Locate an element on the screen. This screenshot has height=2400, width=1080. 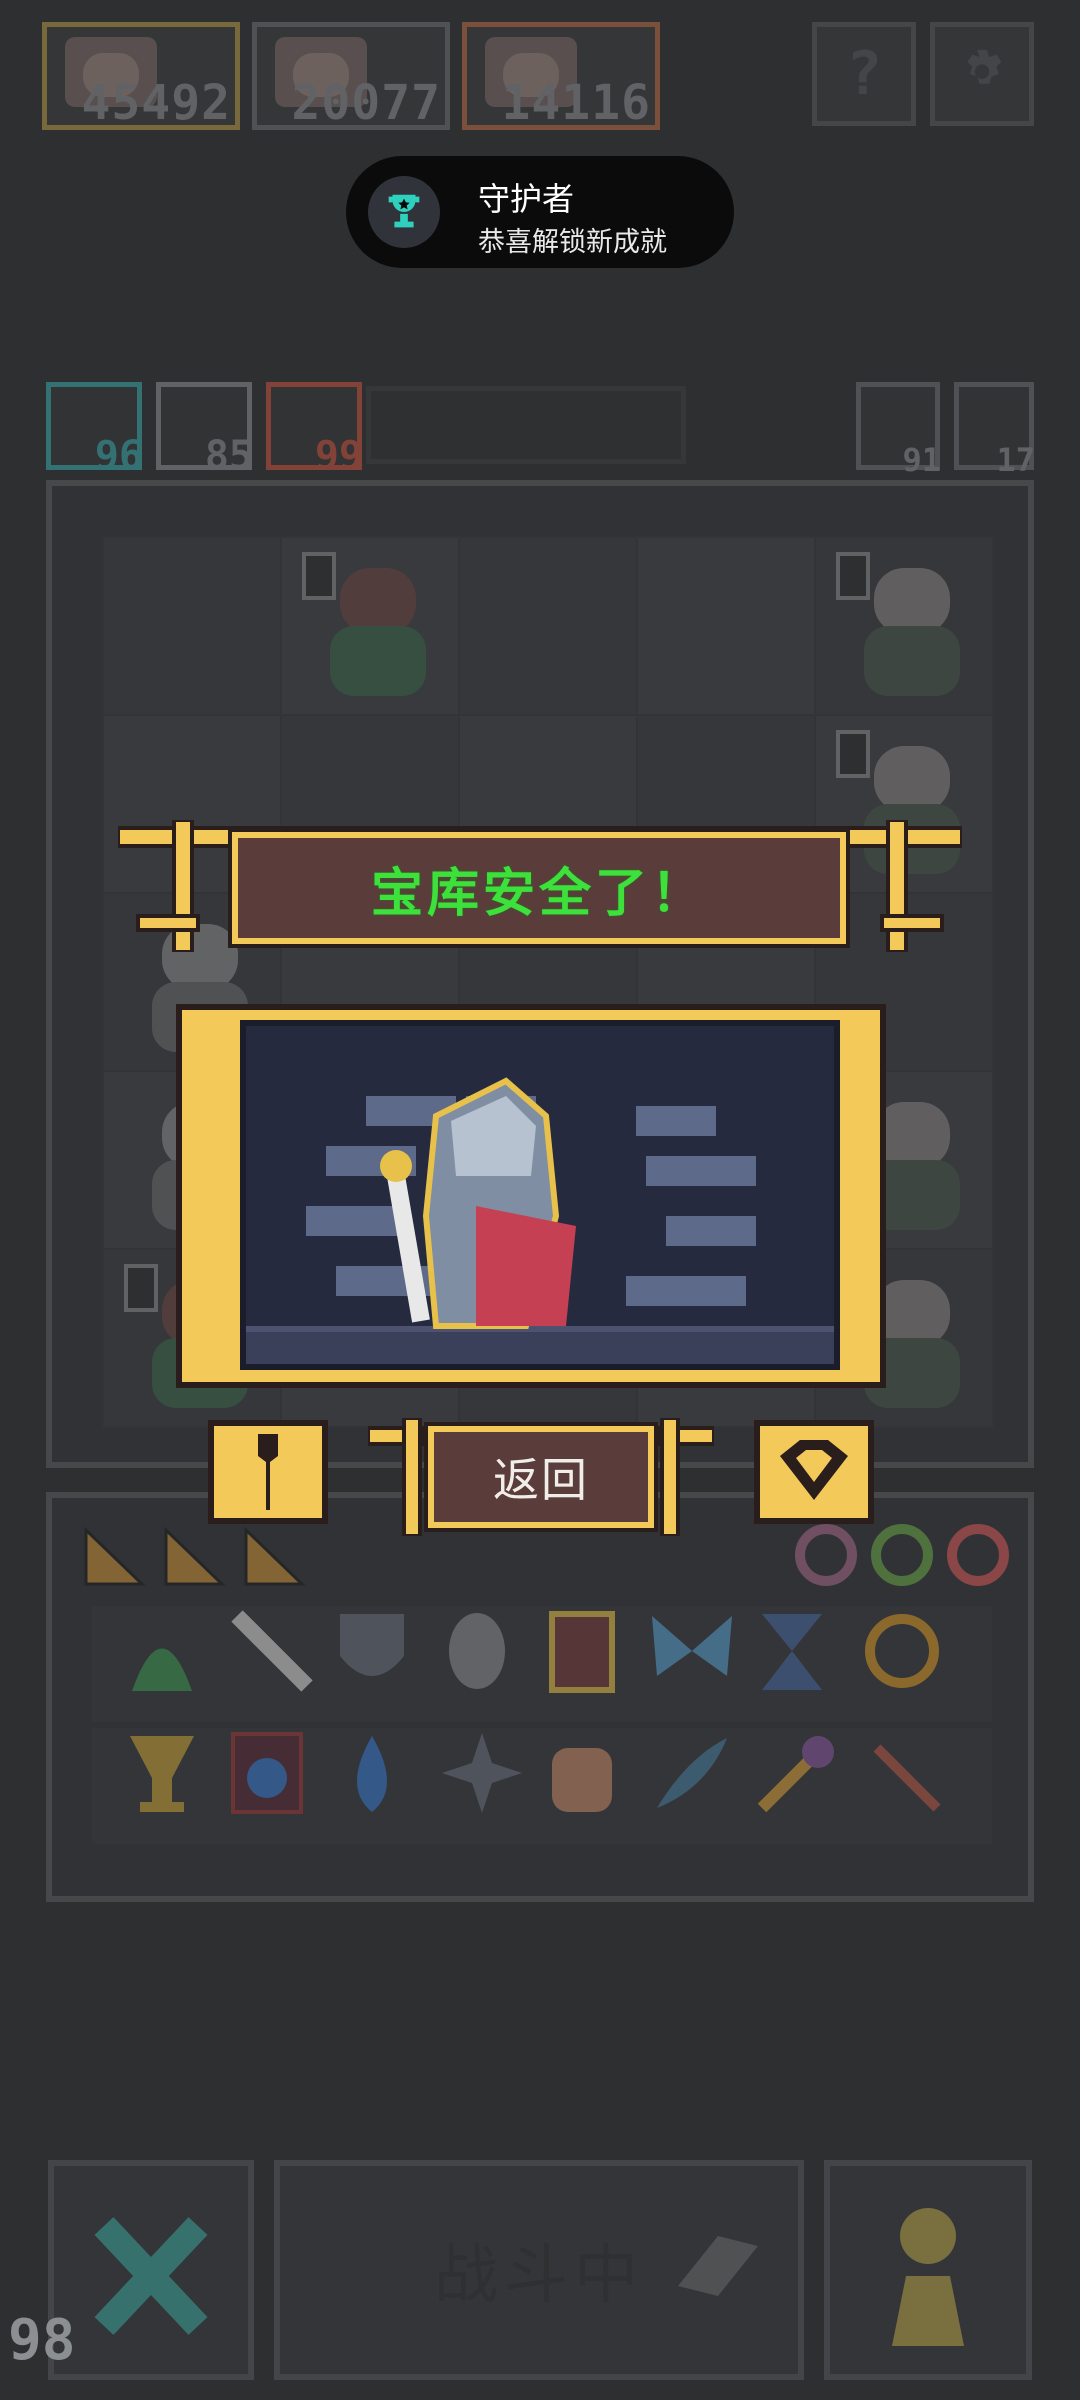
key-icon is located at coordinates (268, 1472).